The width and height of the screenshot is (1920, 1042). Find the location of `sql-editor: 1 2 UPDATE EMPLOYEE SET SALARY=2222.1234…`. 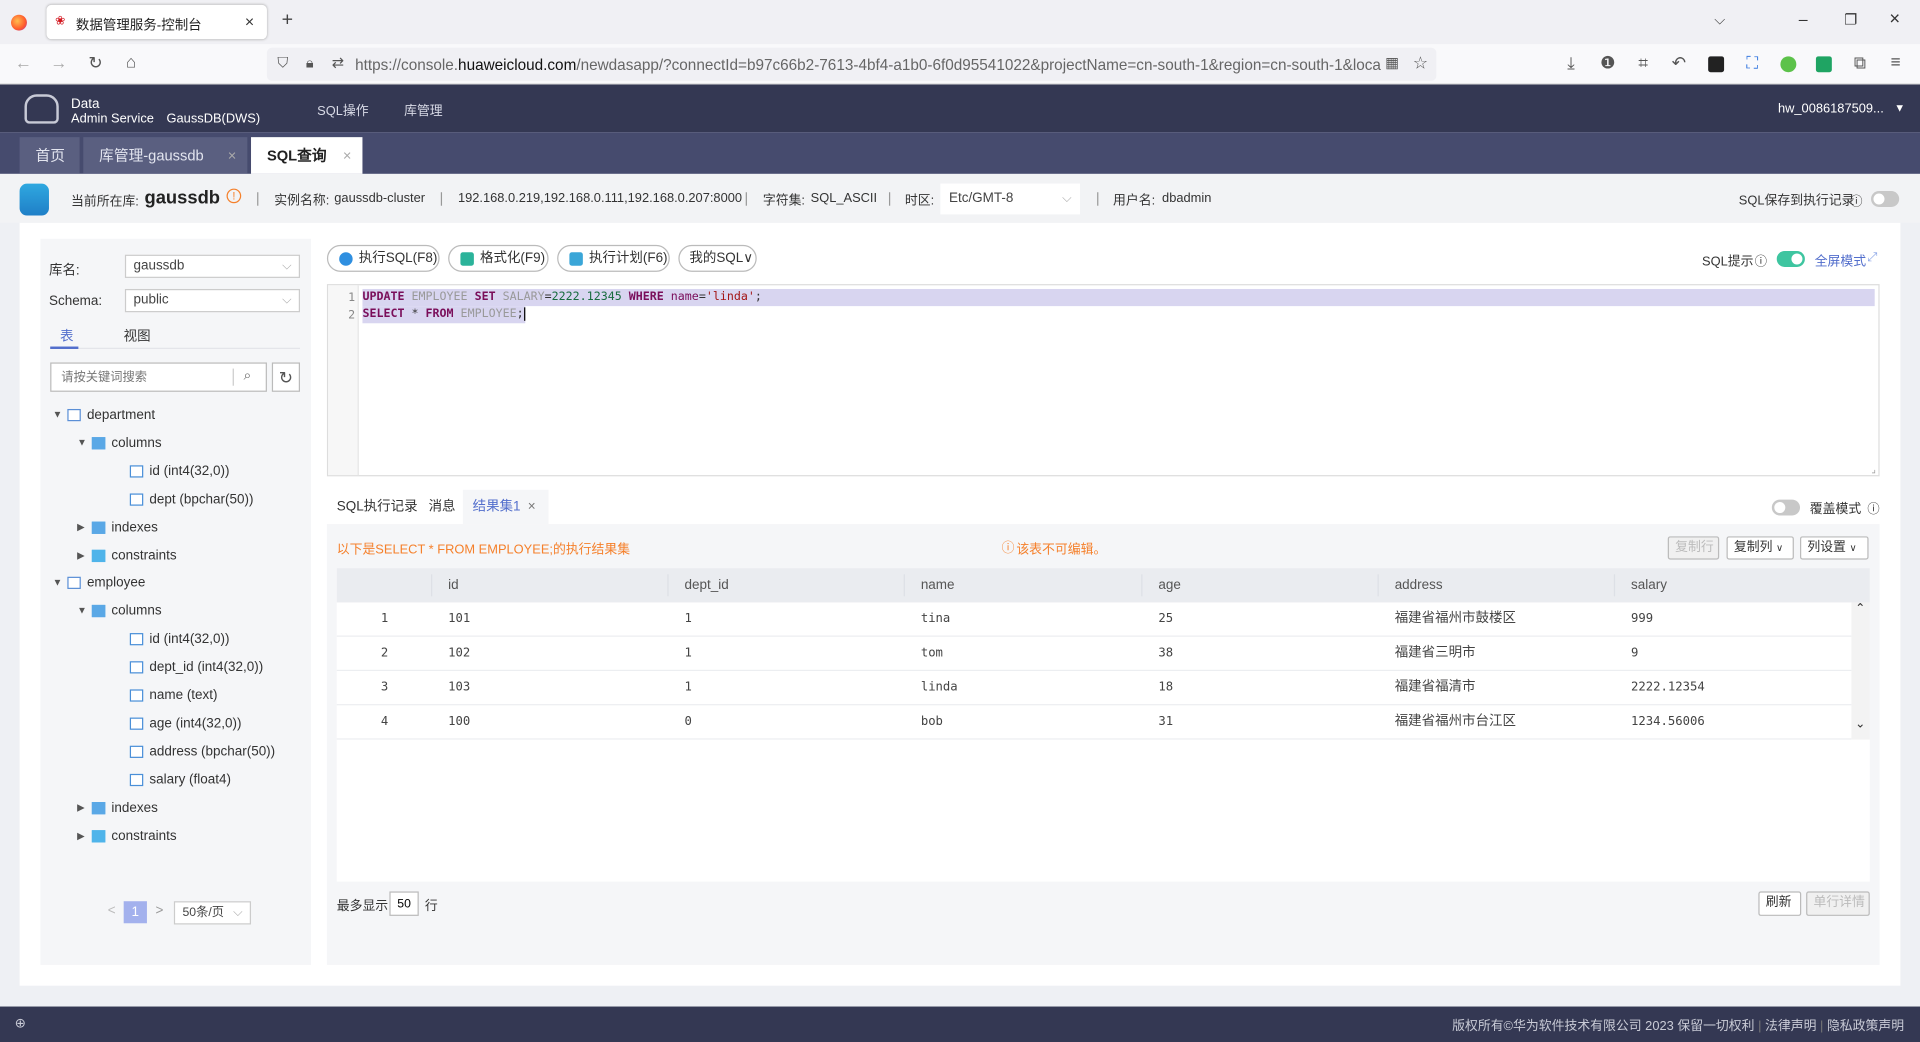

sql-editor: 1 2 UPDATE EMPLOYEE SET SALARY=2222.1234… is located at coordinates (1103, 380).